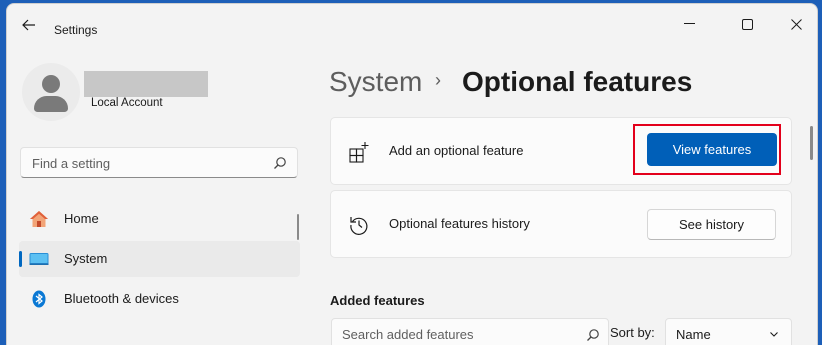  Describe the element at coordinates (459, 223) in the screenshot. I see `history-label: Optional features history` at that location.